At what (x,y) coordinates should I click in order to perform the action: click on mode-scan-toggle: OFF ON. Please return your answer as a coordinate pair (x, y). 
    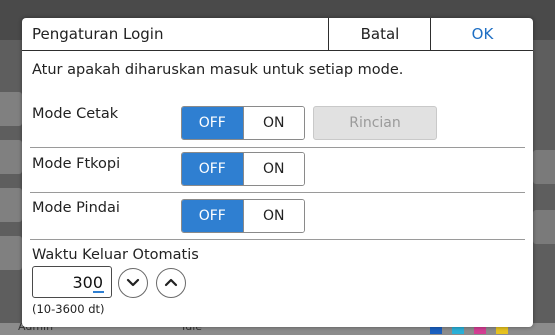
    Looking at the image, I should click on (243, 216).